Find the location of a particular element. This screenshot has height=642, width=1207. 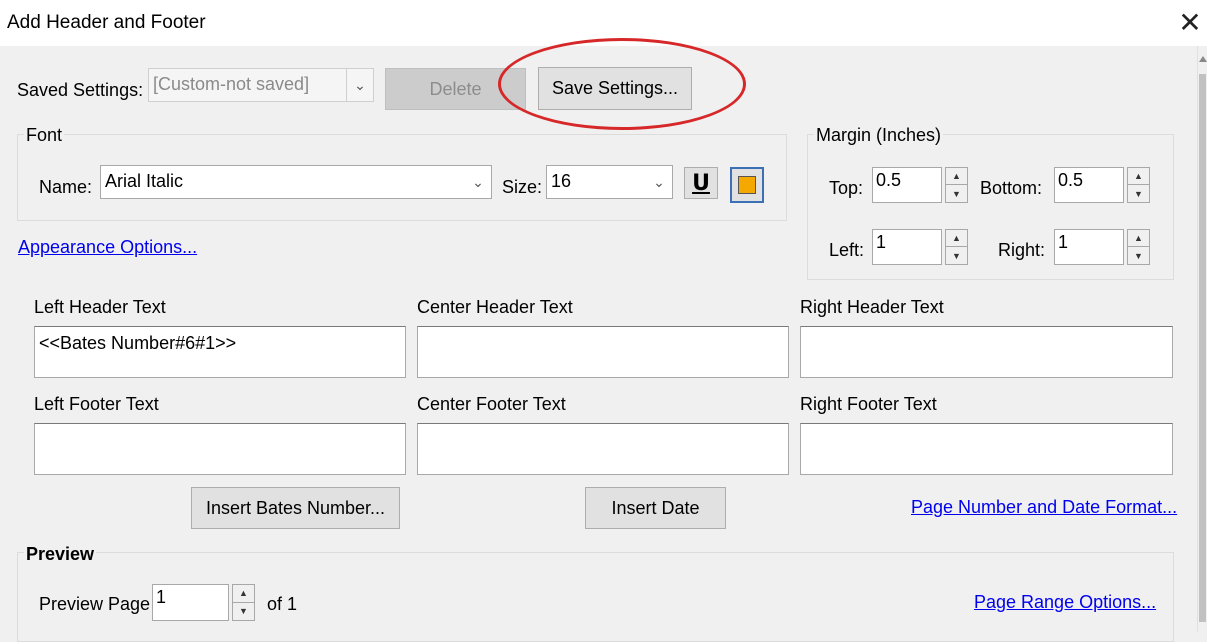

red-highlight-circle is located at coordinates (622, 84).